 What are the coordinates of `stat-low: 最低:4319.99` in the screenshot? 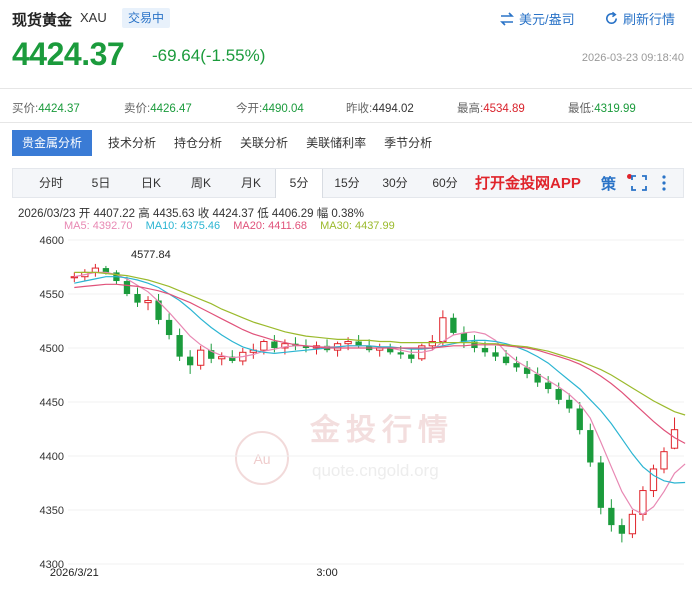 It's located at (602, 109).